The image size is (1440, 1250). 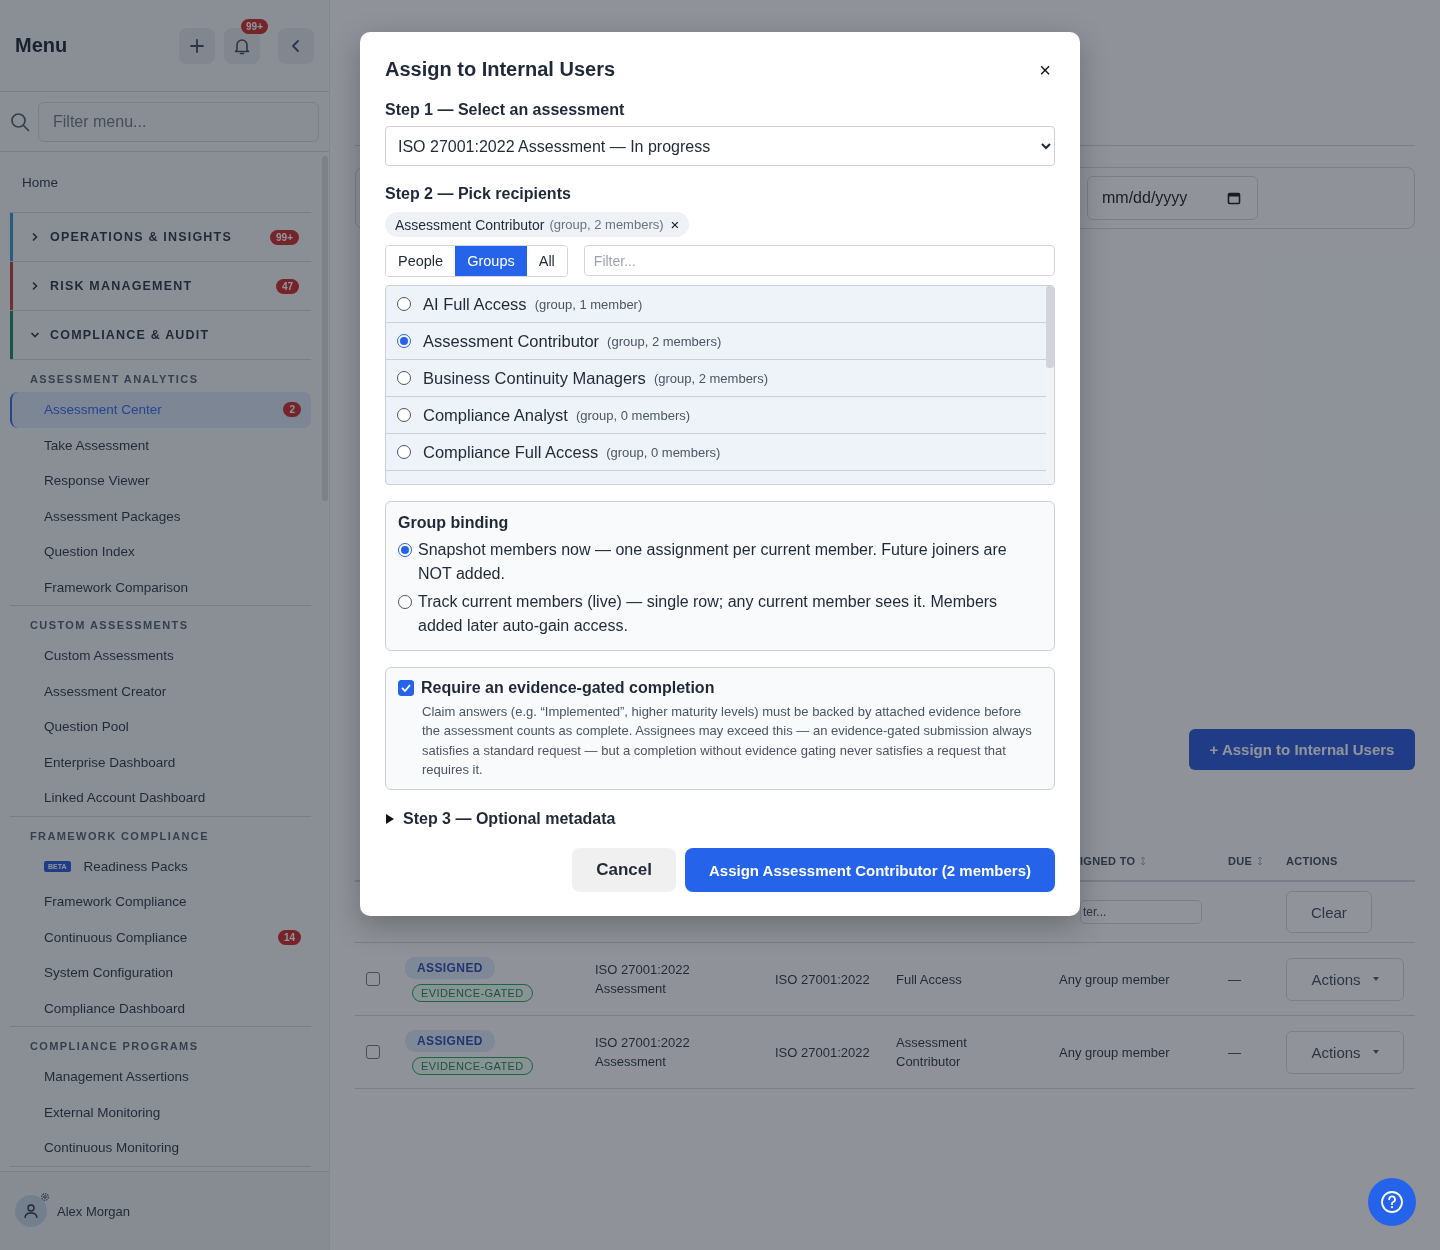 I want to click on person-icon, so click(x=31, y=1211).